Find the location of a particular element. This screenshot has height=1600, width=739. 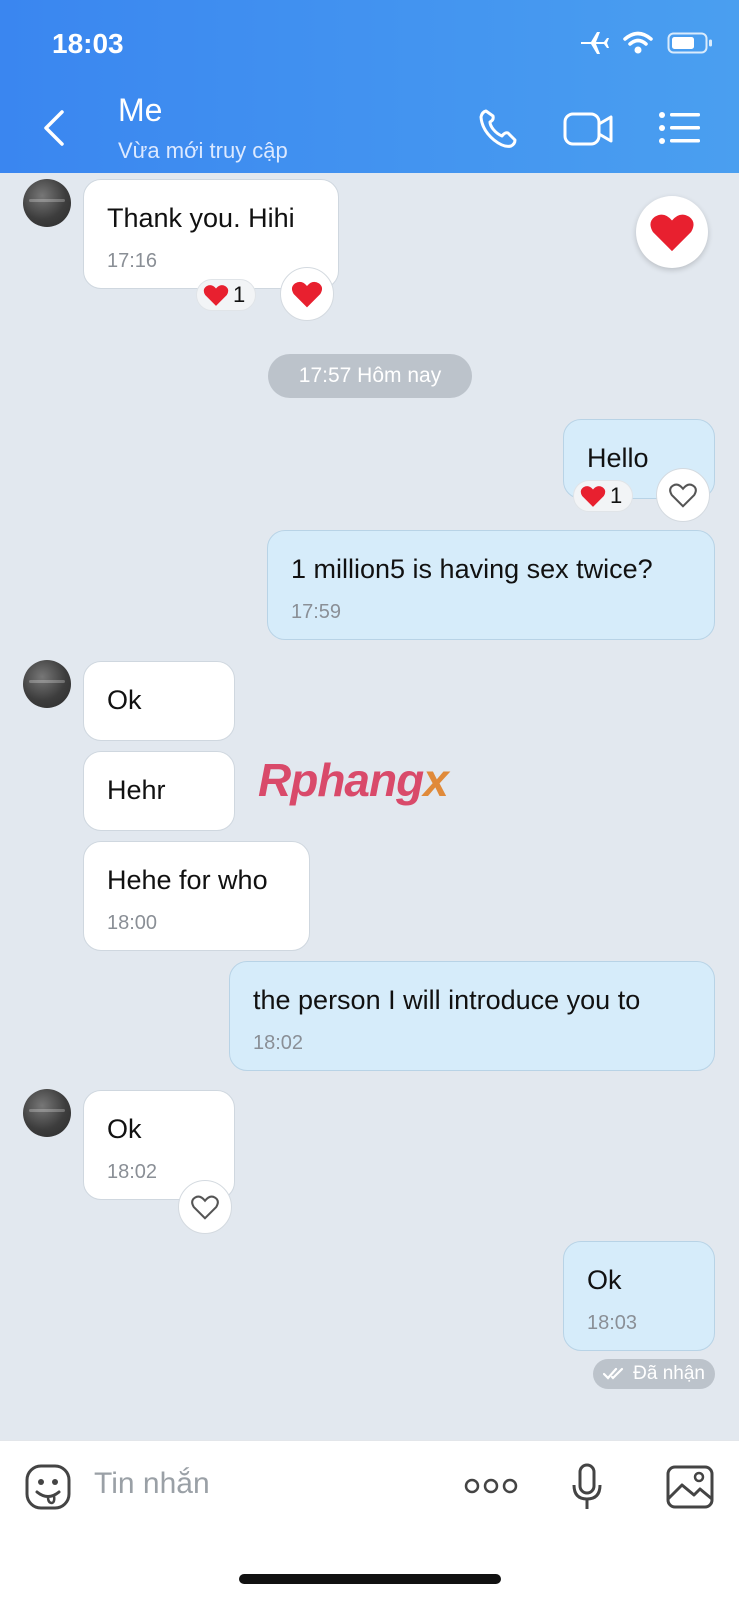

message-time: 17:16 is located at coordinates (132, 261).